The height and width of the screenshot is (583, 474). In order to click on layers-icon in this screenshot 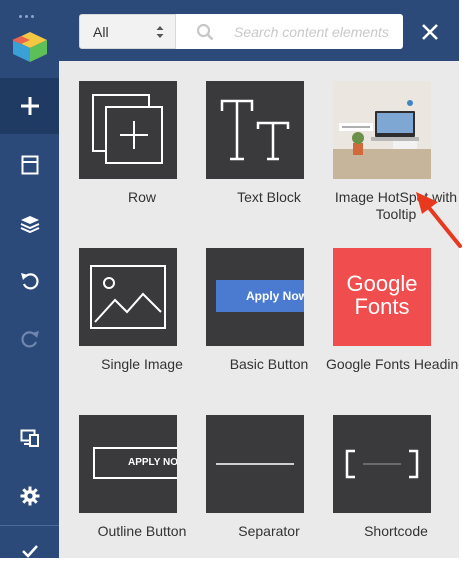, I will do `click(29, 224)`.